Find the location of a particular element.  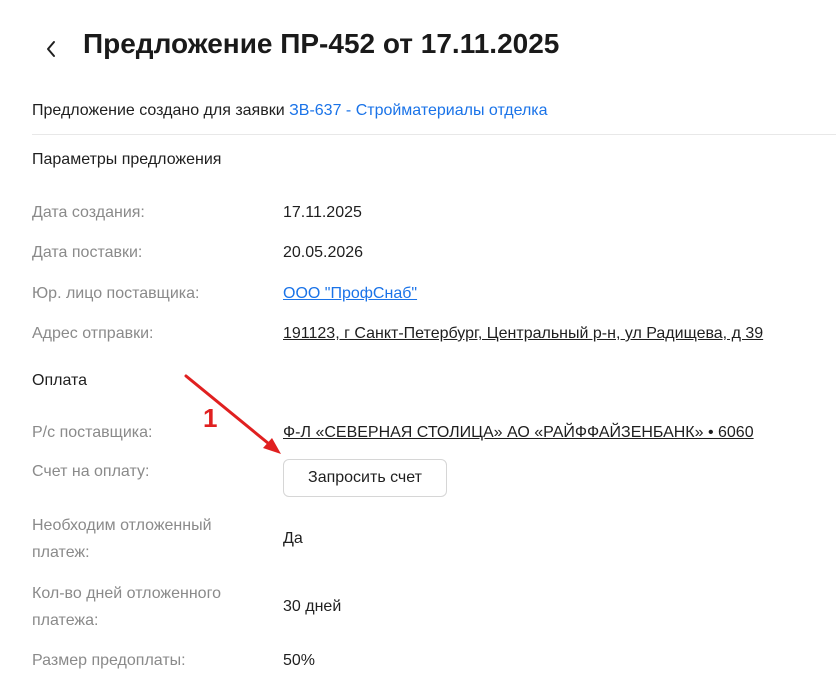

delivery-date-label: Дата поставки: is located at coordinates (87, 252).